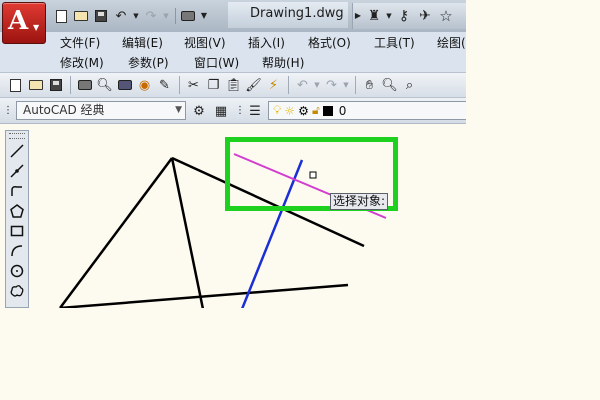  I want to click on info-center-expand-icon: ▶, so click(358, 16).